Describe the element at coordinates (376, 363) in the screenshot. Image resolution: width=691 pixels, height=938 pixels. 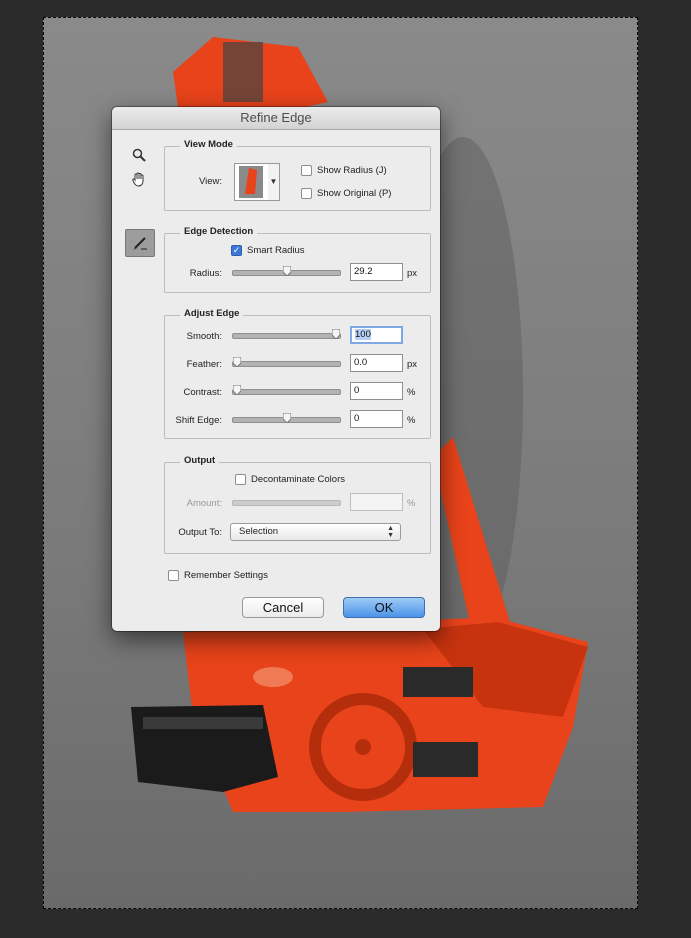
I see `feather-input: 0.0` at that location.